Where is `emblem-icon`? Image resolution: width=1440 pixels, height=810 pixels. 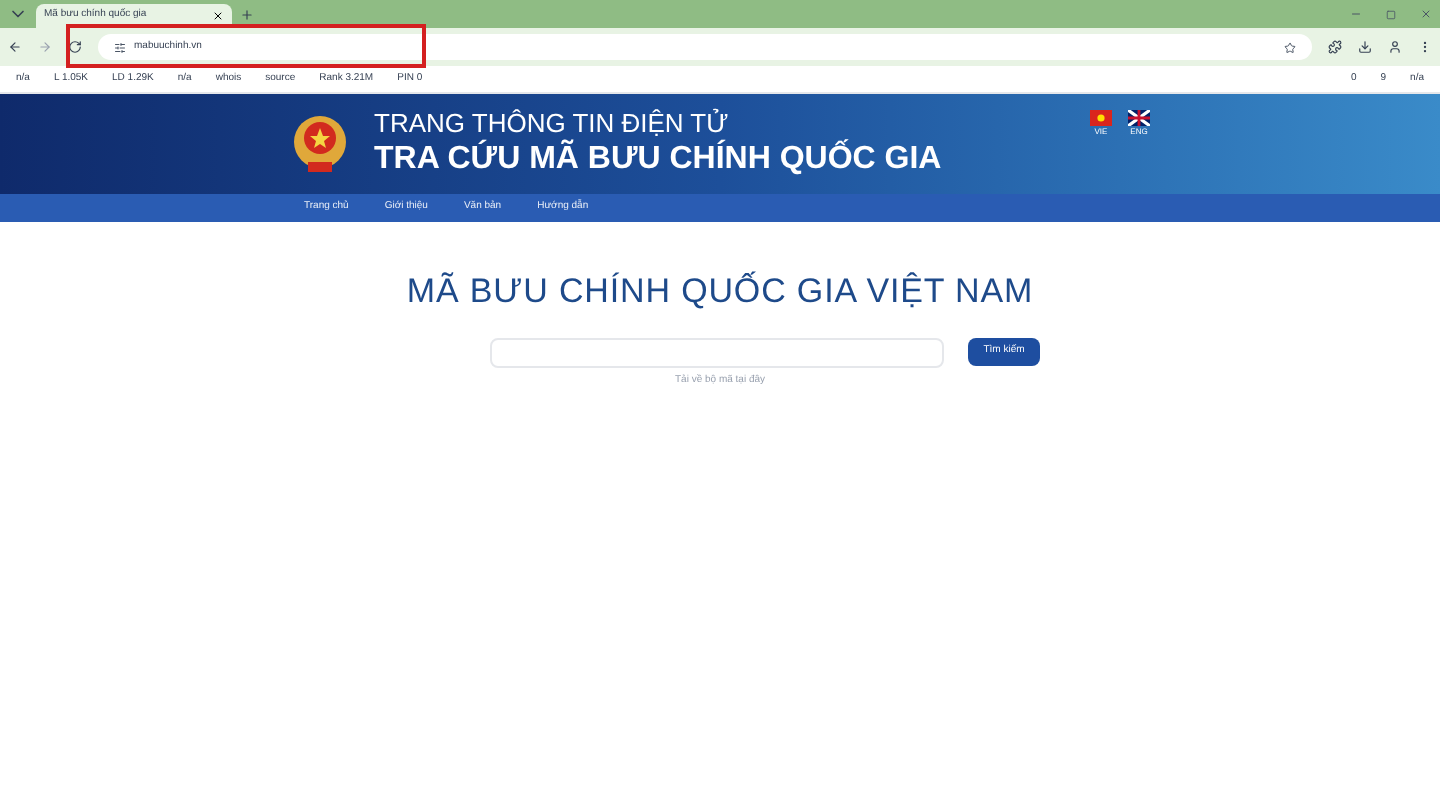
emblem-icon is located at coordinates (320, 144).